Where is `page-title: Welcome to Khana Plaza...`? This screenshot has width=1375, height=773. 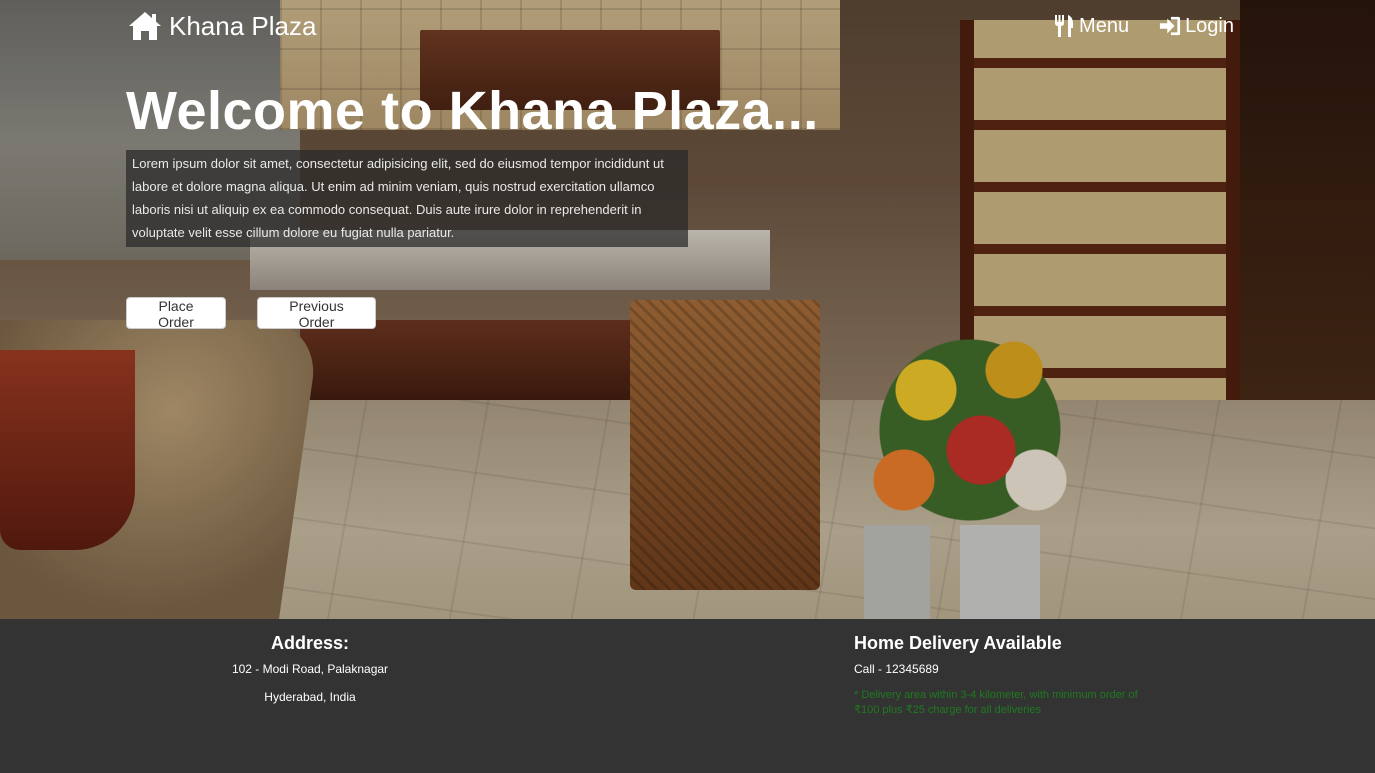 page-title: Welcome to Khana Plaza... is located at coordinates (472, 111).